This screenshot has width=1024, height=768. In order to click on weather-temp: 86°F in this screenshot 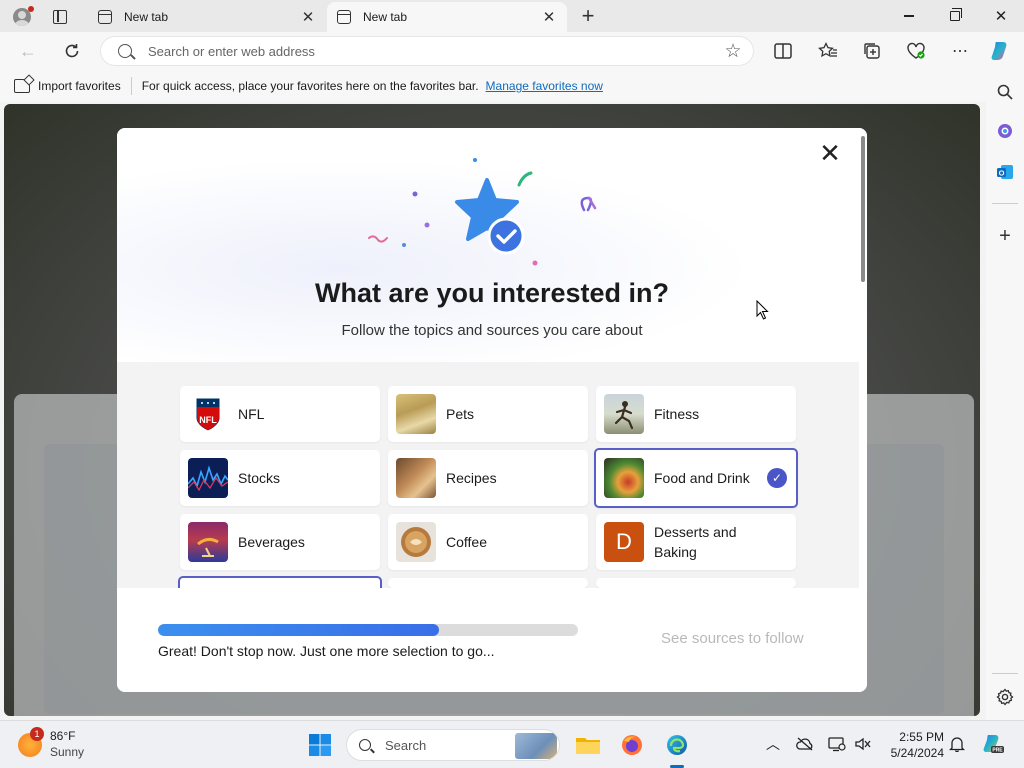, I will do `click(63, 736)`.